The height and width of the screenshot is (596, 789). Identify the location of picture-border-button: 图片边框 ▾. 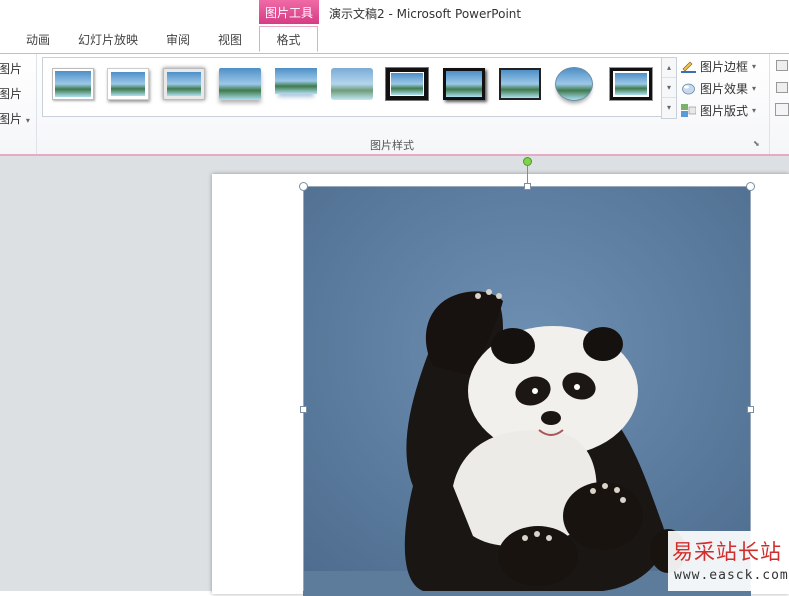
(718, 66).